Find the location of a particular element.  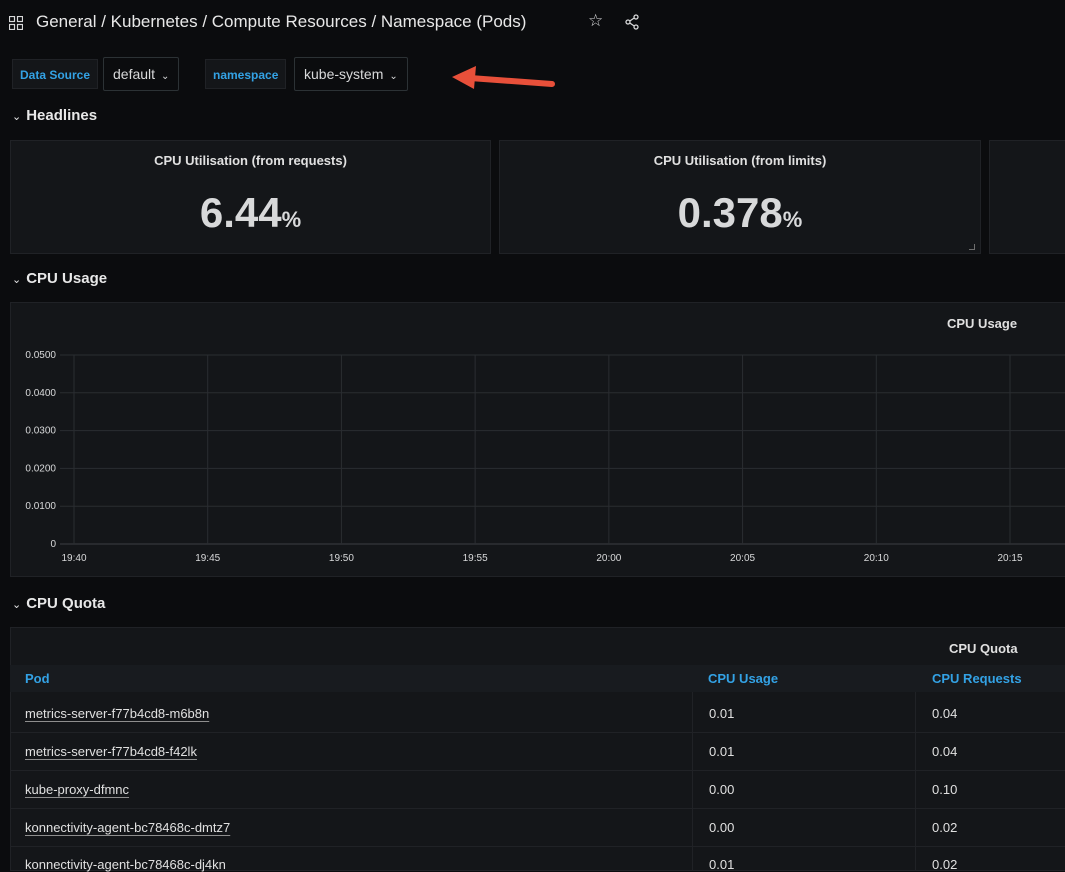

pod-link: konnectivity-agent-bc78468c-dj4kn is located at coordinates (125, 864).